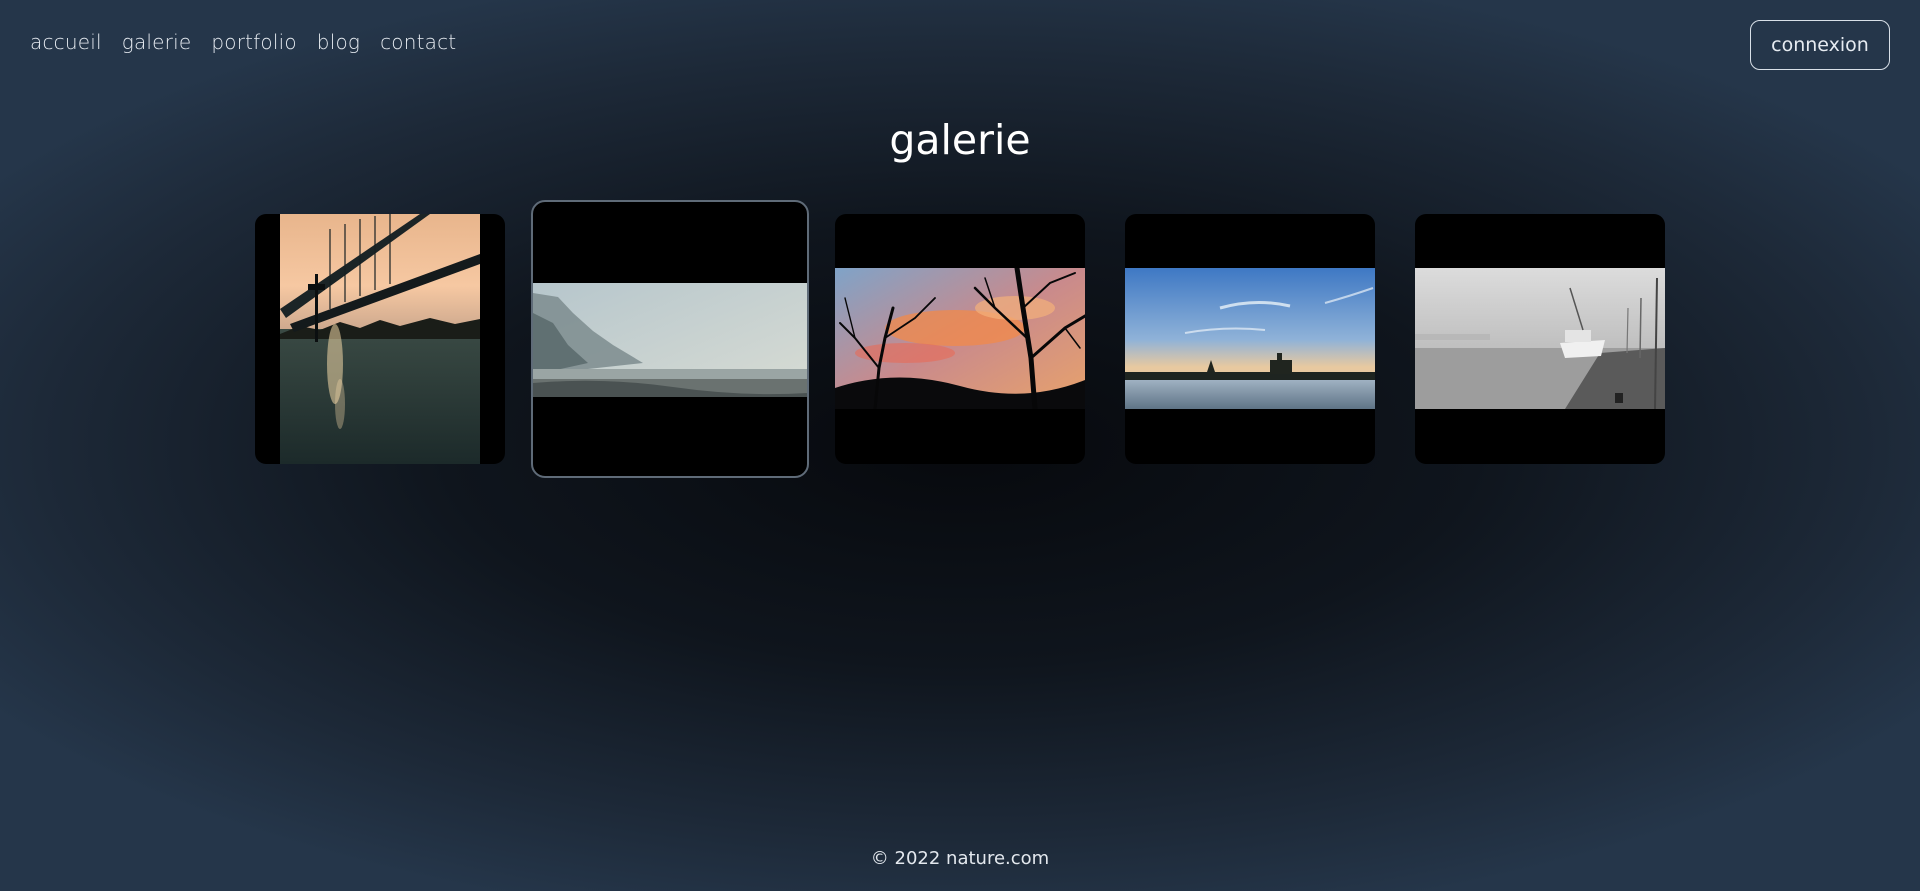 The height and width of the screenshot is (891, 1920). I want to click on trees-sunset-image, so click(960, 338).